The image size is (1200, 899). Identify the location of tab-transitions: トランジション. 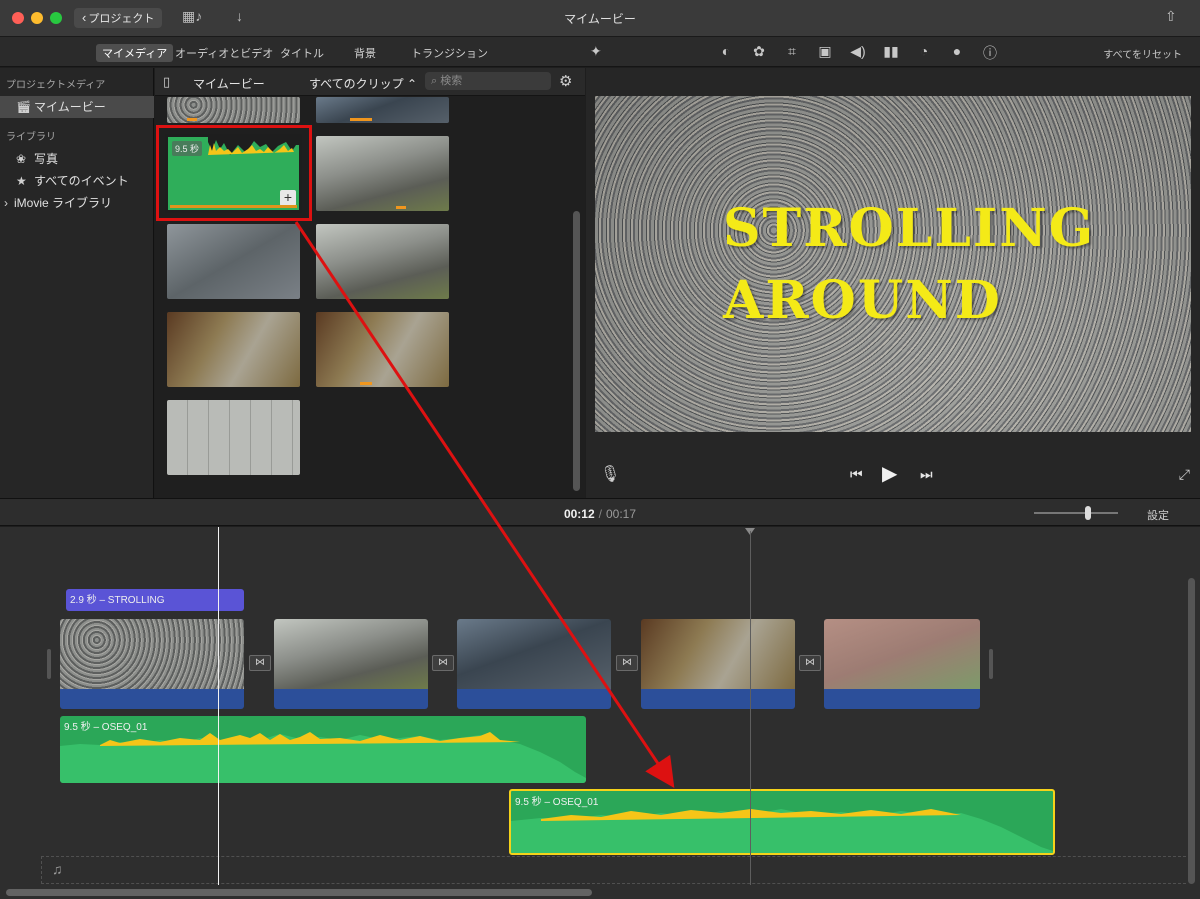
(449, 53).